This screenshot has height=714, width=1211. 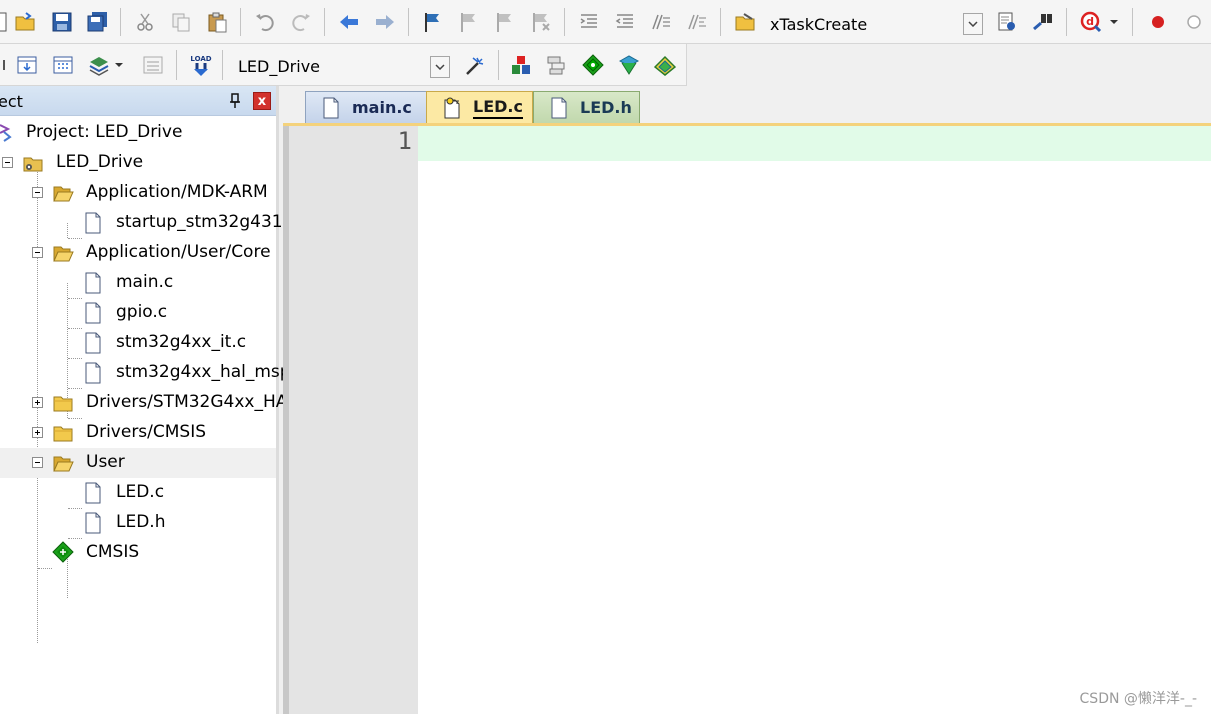 What do you see at coordinates (625, 22) in the screenshot?
I see `unindent-icon` at bounding box center [625, 22].